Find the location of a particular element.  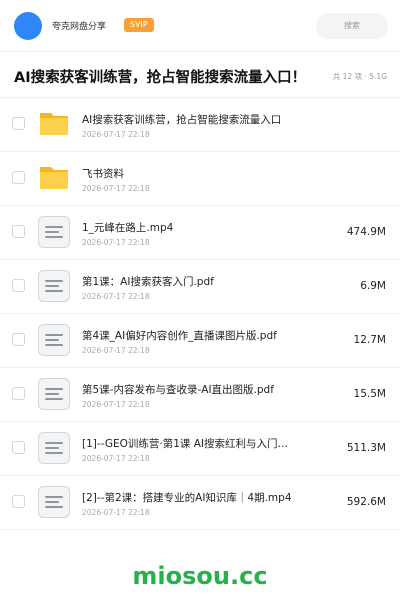

file-size: 511.3M is located at coordinates (366, 448).